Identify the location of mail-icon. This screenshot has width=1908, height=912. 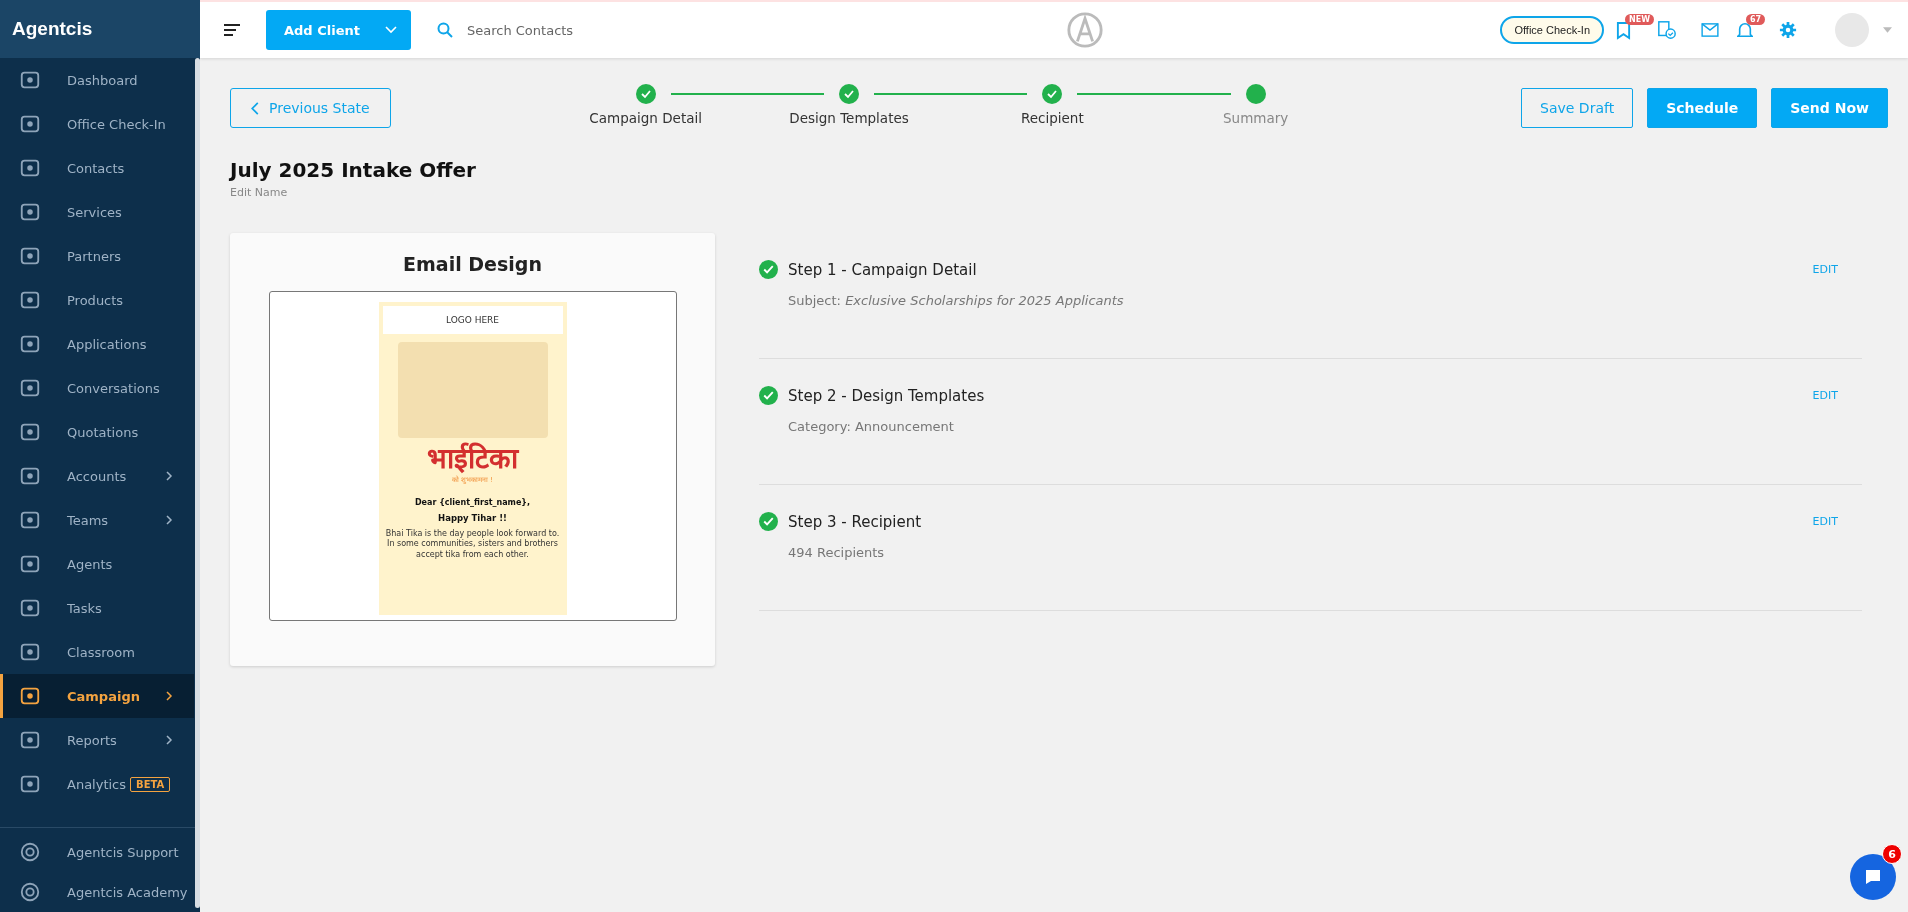
(1710, 30).